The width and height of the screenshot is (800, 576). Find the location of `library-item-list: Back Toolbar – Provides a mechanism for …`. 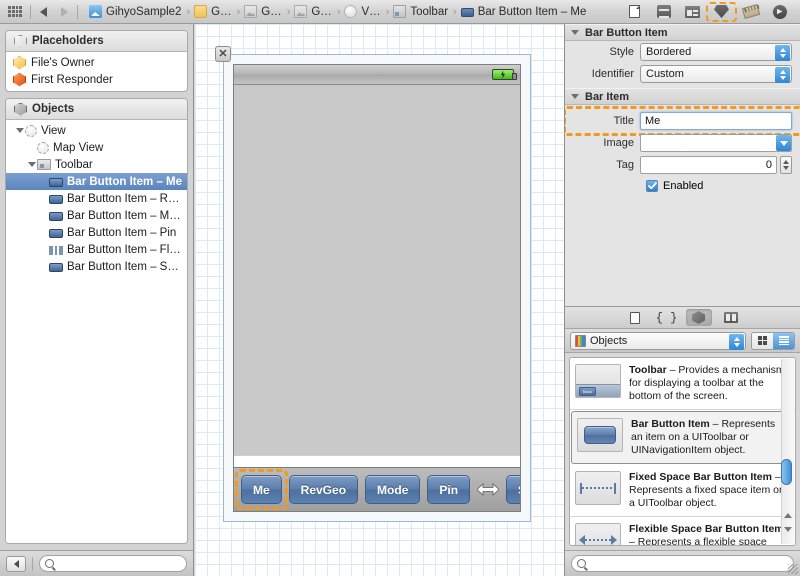

library-item-list: Back Toolbar – Provides a mechanism for … is located at coordinates (682, 451).